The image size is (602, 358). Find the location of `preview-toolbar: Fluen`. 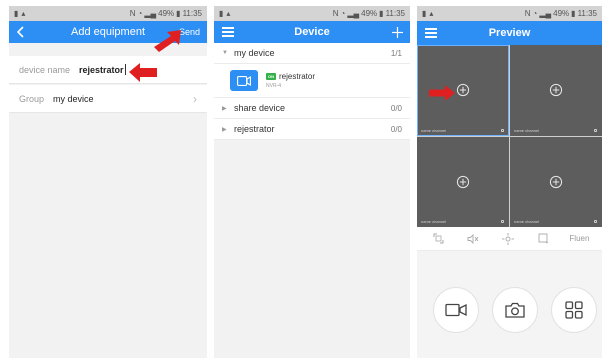

preview-toolbar: Fluen is located at coordinates (509, 239).